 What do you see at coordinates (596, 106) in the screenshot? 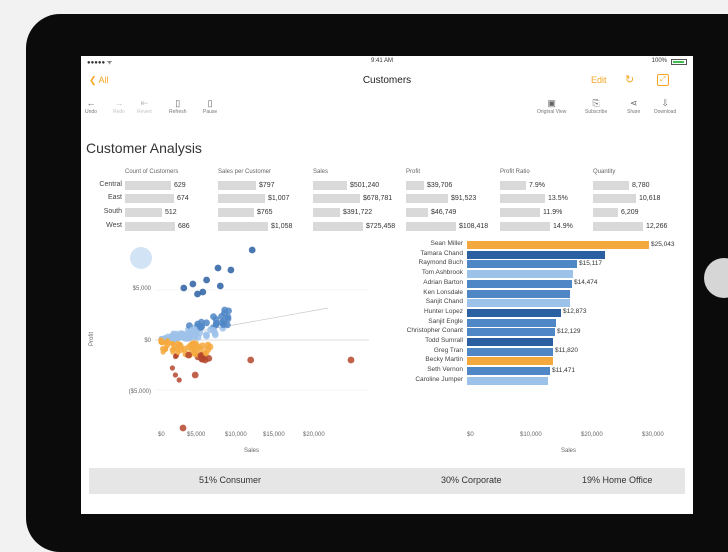
I see `subscribe-button: ⎘ Subscribe` at bounding box center [596, 106].